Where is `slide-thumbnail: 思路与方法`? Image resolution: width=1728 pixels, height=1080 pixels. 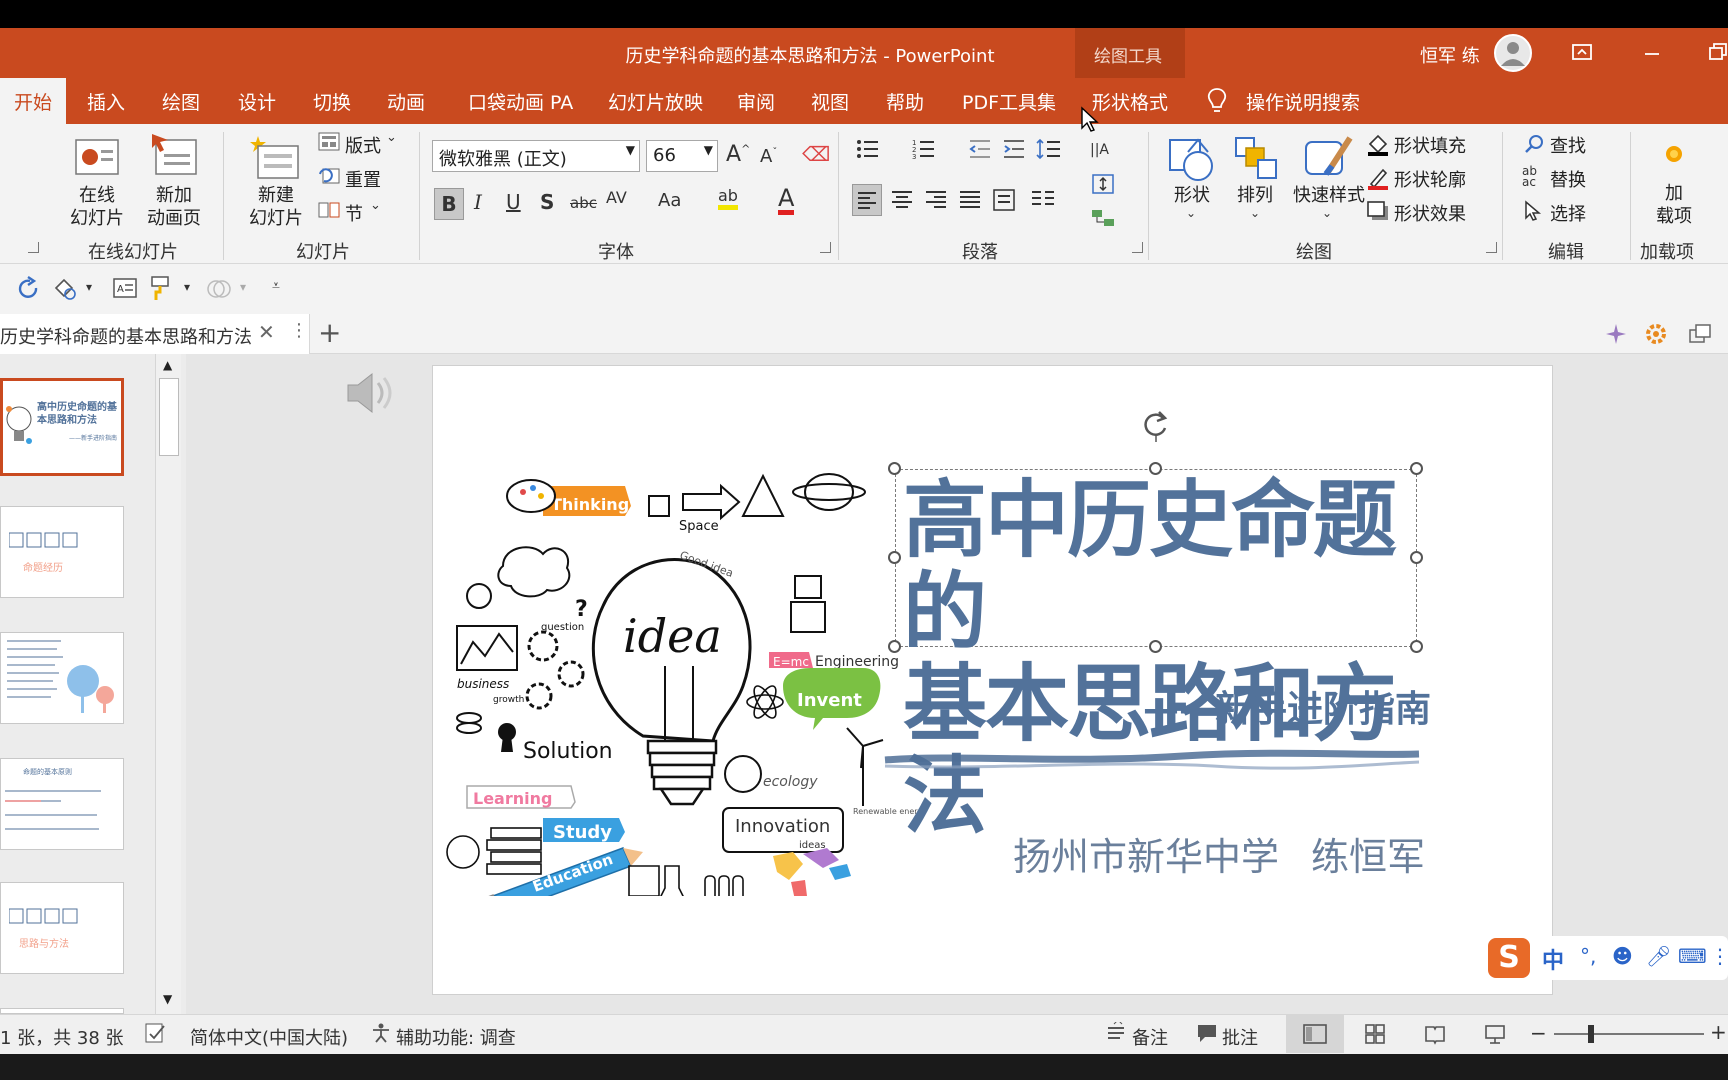 slide-thumbnail: 思路与方法 is located at coordinates (62, 928).